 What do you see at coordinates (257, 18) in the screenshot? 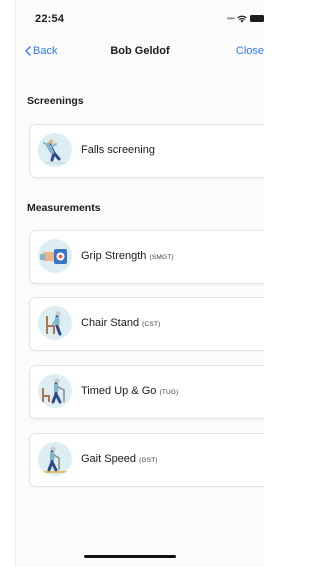
I see `battery-icon` at bounding box center [257, 18].